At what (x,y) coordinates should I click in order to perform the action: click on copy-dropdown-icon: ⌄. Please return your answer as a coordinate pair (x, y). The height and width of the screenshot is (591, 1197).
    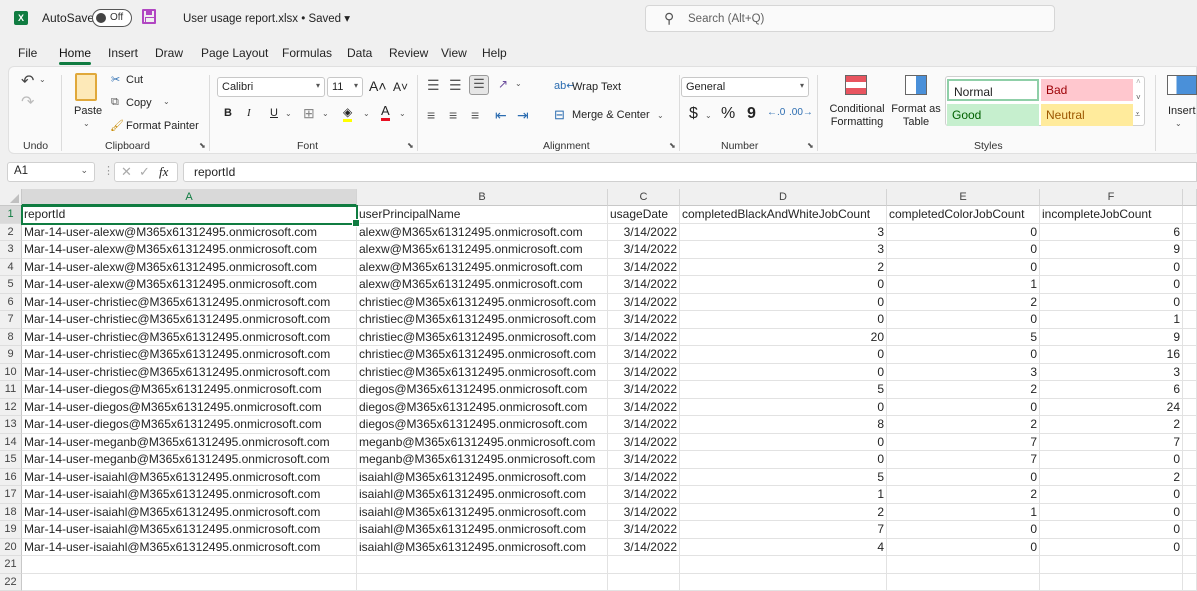
    Looking at the image, I should click on (166, 101).